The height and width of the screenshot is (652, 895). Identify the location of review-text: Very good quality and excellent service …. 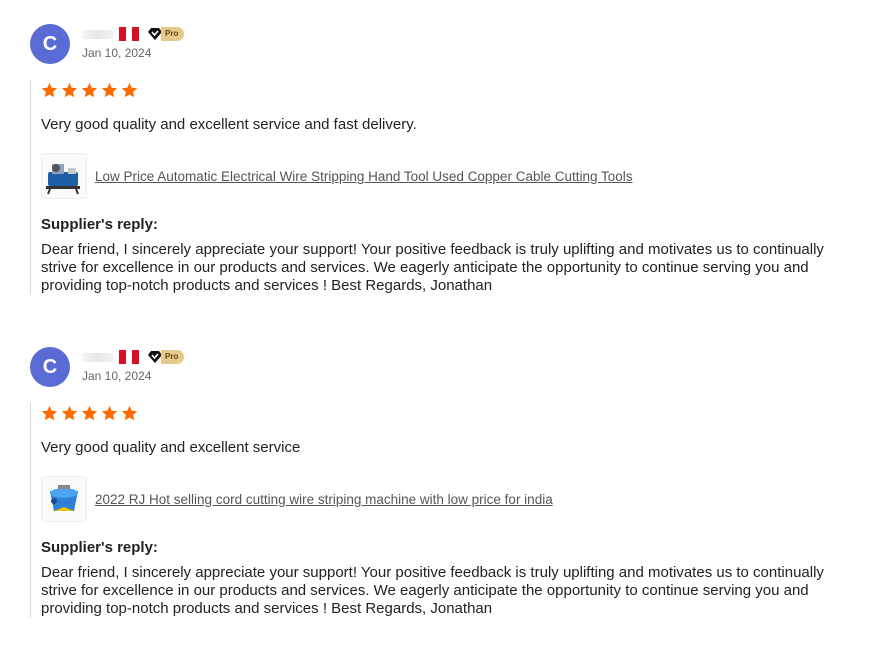
(229, 124).